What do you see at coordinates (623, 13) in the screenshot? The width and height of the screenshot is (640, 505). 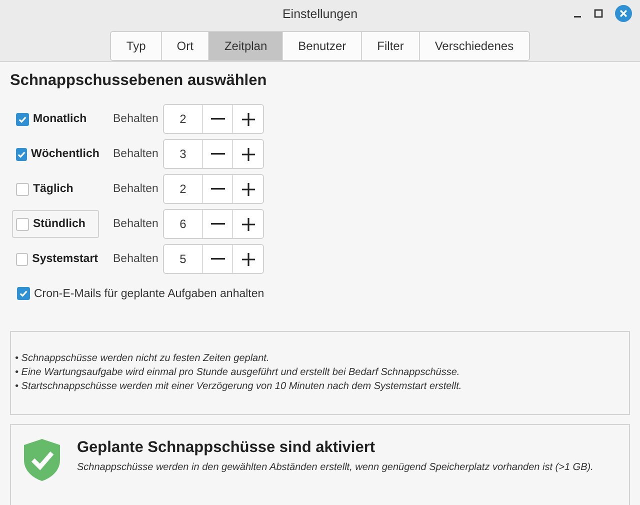 I see `close-icon` at bounding box center [623, 13].